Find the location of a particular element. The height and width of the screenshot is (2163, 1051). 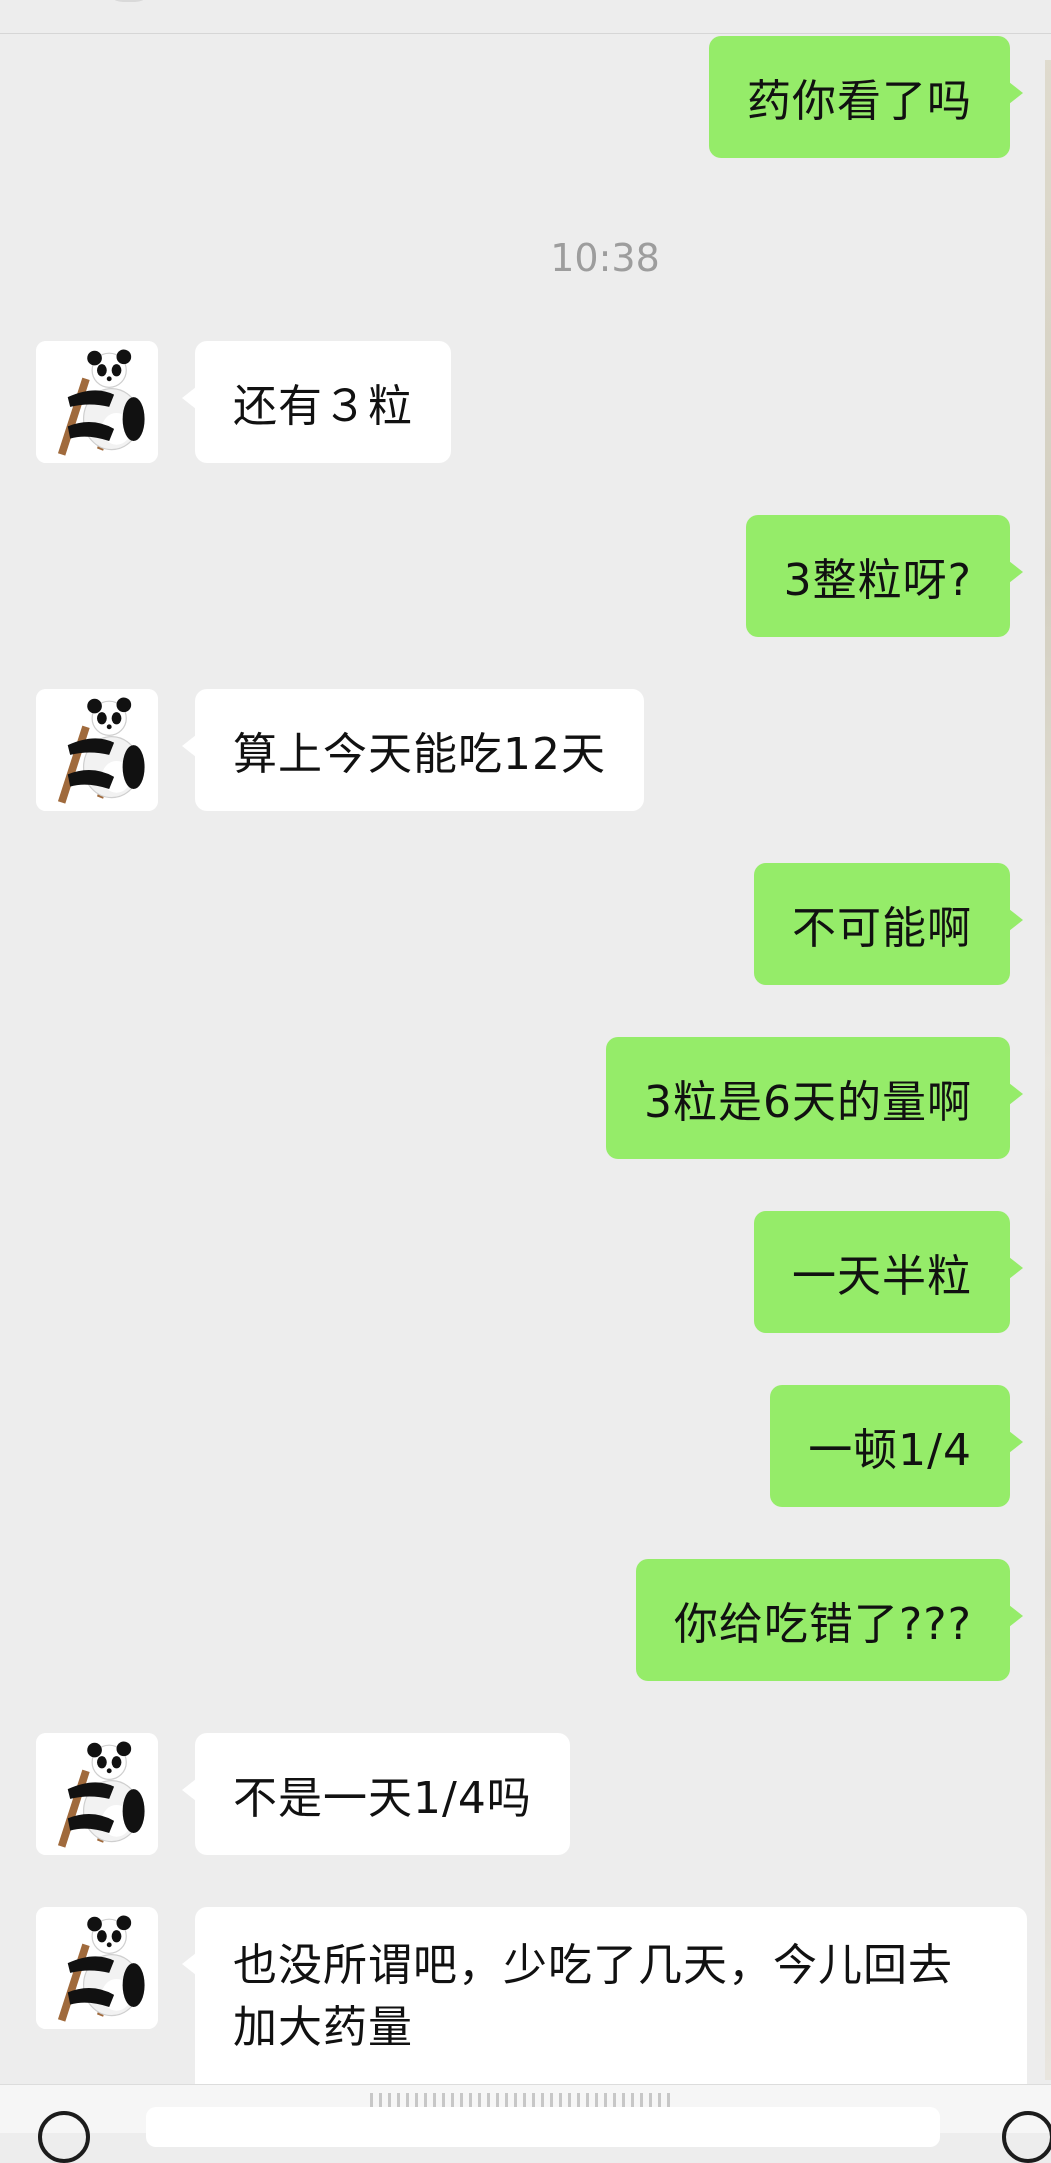

message-bubble-incoming: 算上今天能吃12天 is located at coordinates (413, 750).